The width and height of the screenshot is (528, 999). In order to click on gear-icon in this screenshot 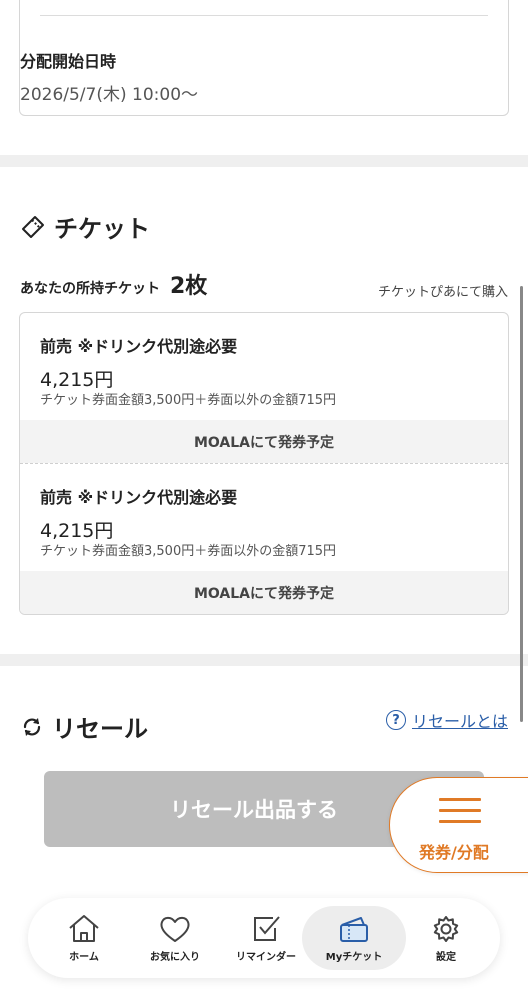, I will do `click(446, 929)`.